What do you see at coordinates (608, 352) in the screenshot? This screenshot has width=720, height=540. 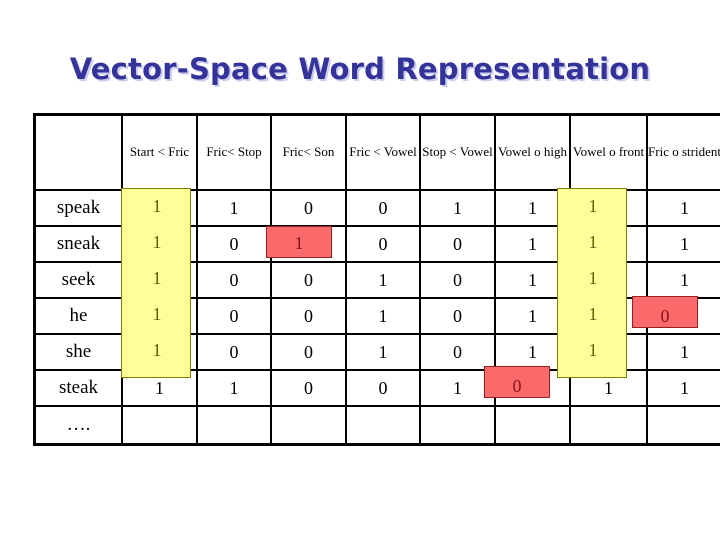 I see `cell-she-vowel-front: 1` at bounding box center [608, 352].